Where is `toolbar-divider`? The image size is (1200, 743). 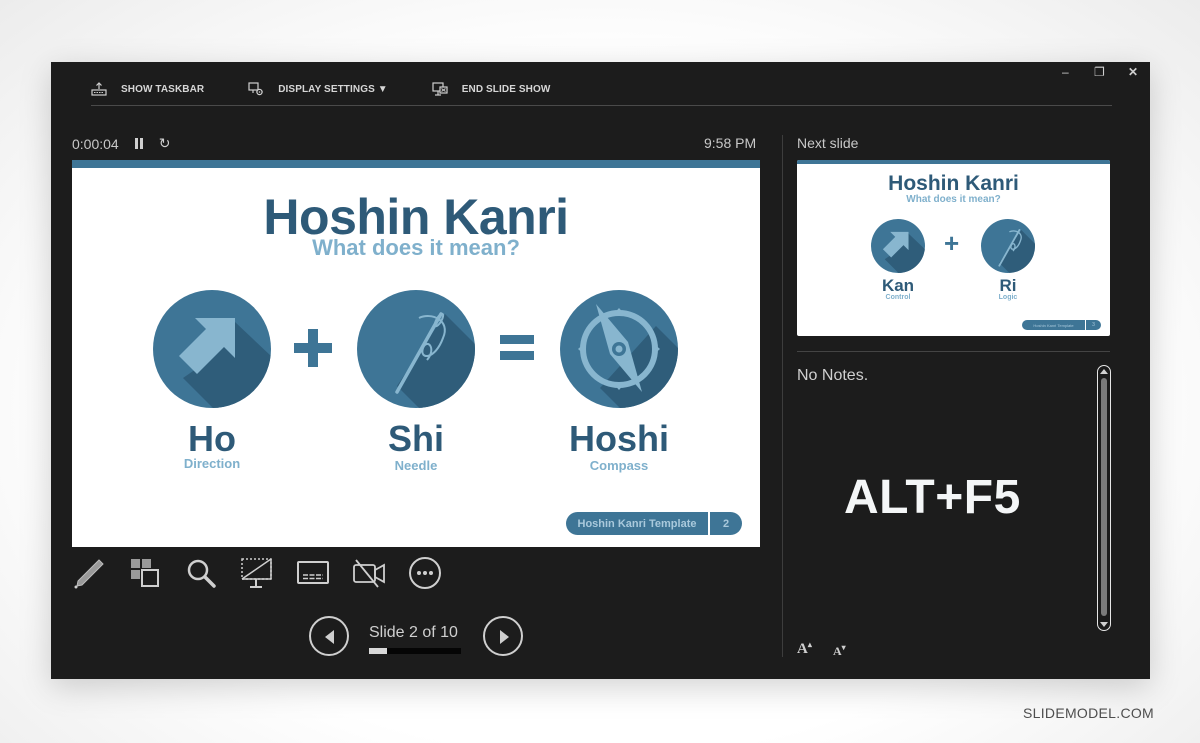
toolbar-divider is located at coordinates (601, 105).